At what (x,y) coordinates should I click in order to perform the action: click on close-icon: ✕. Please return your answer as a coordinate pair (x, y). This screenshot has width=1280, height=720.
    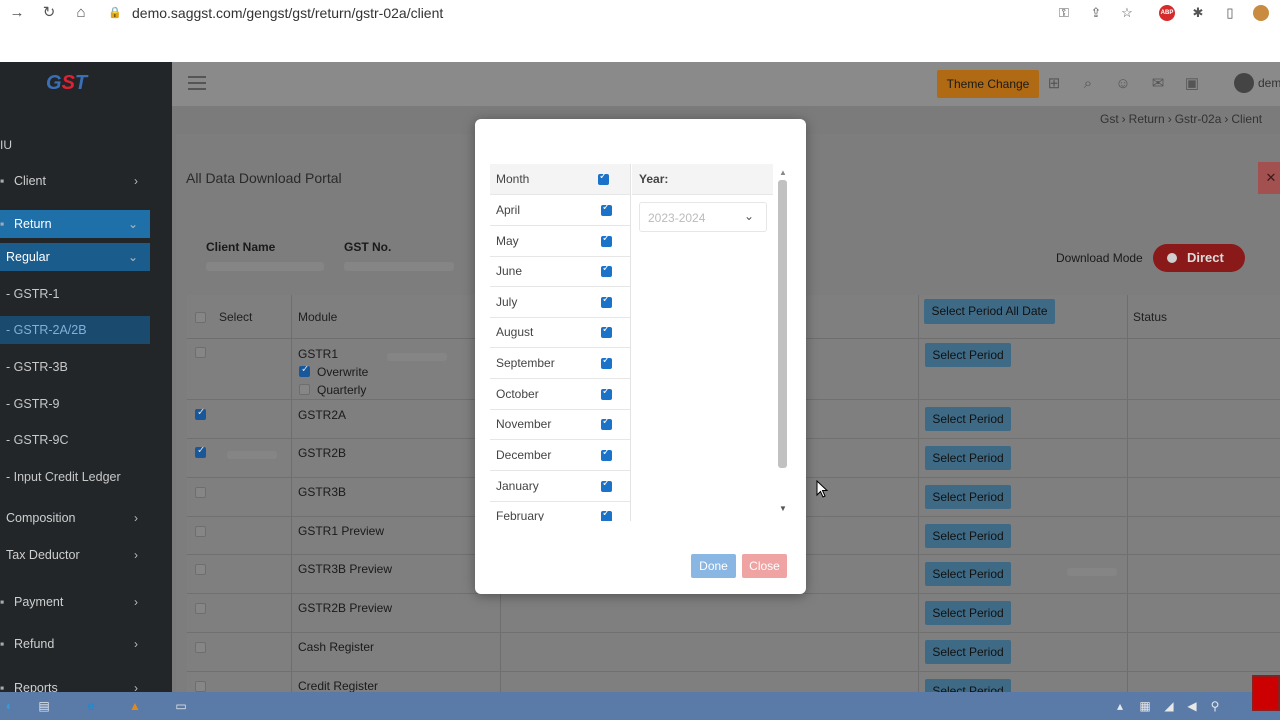
    Looking at the image, I should click on (1269, 178).